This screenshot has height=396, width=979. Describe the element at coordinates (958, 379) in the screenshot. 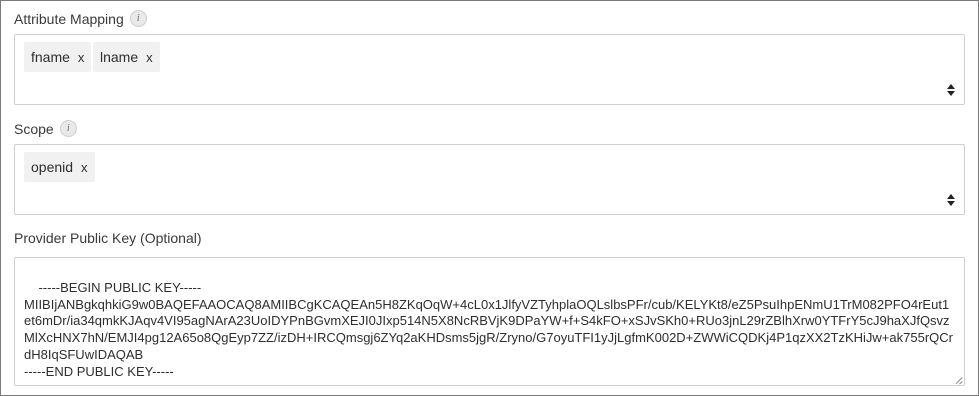

I see `resize-handle-icon` at that location.